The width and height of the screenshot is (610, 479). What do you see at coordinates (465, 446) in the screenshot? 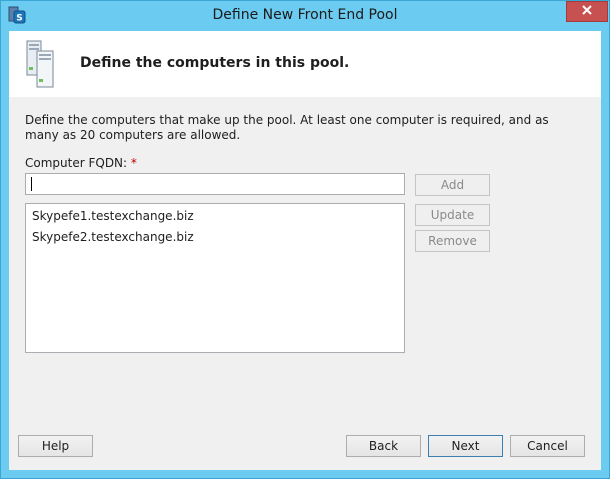
I see `next-button: Next` at bounding box center [465, 446].